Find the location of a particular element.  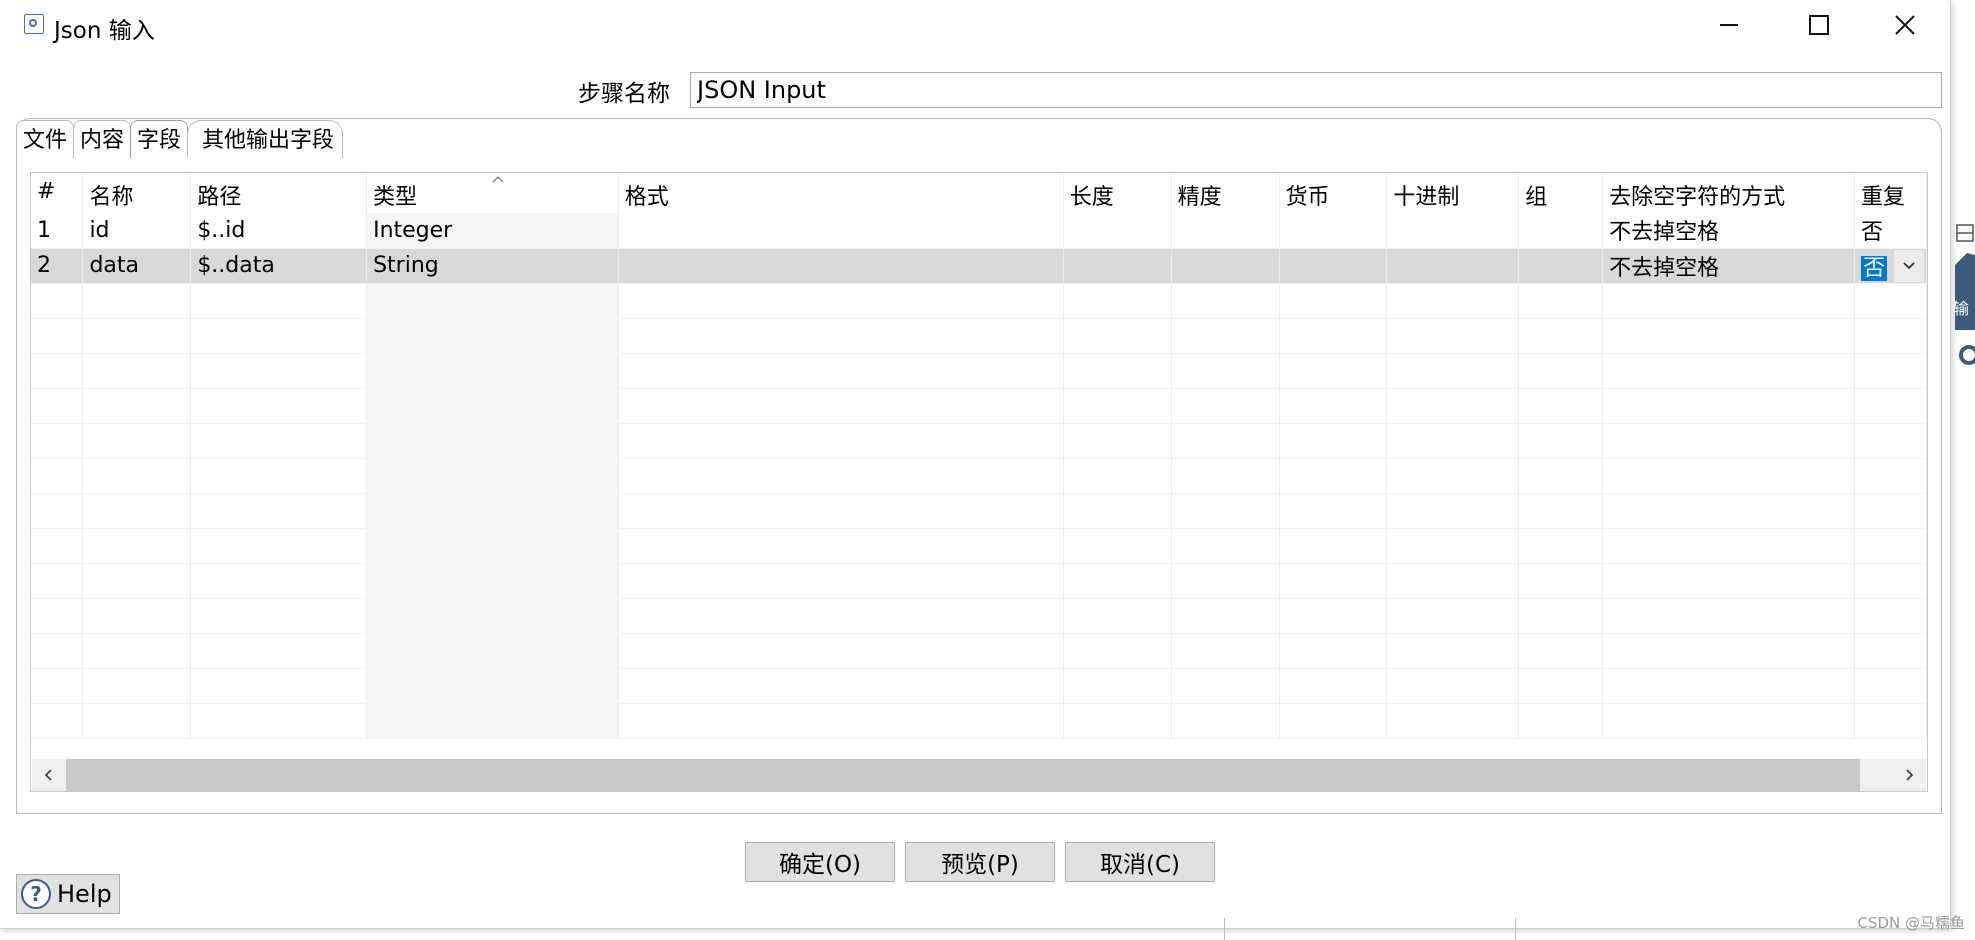

preview-button: 预览(P) is located at coordinates (980, 862).